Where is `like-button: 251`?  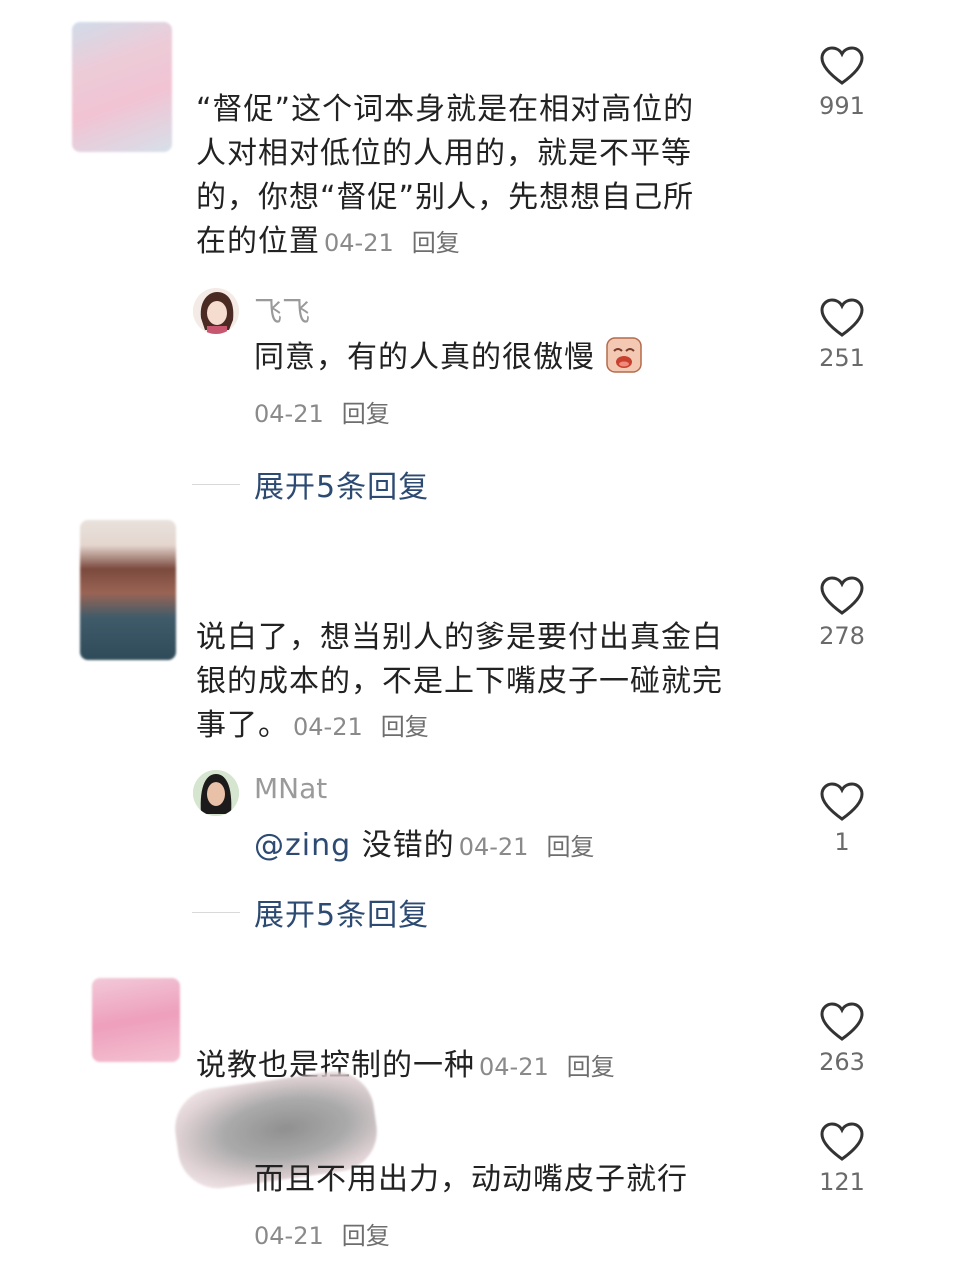
like-button: 251 is located at coordinates (842, 335).